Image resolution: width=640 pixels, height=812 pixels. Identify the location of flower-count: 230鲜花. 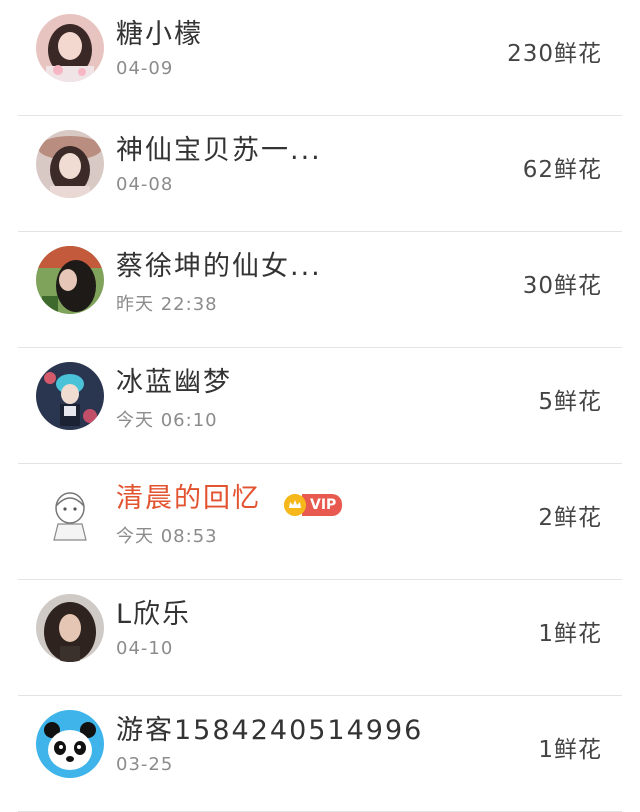
(554, 54).